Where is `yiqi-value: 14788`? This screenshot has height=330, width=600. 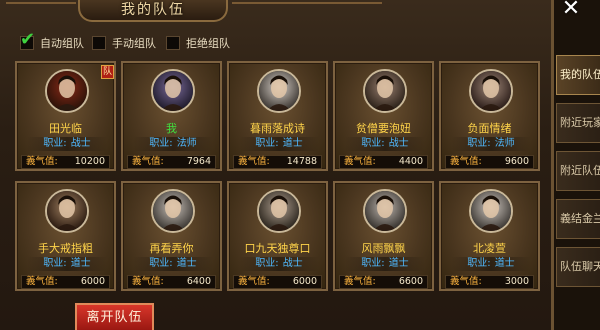
yiqi-value: 14788 is located at coordinates (301, 161).